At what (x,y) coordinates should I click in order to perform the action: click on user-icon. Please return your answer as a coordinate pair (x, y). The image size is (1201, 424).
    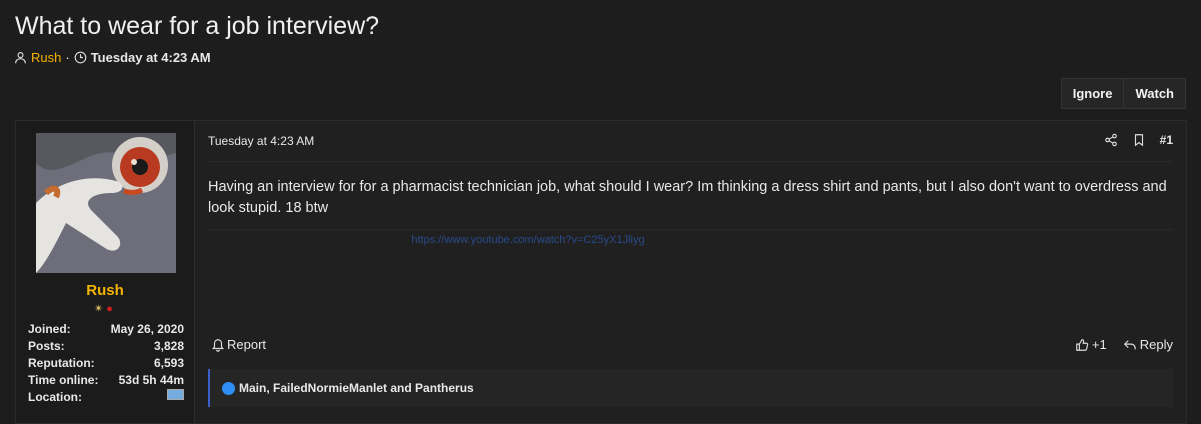
    Looking at the image, I should click on (20, 58).